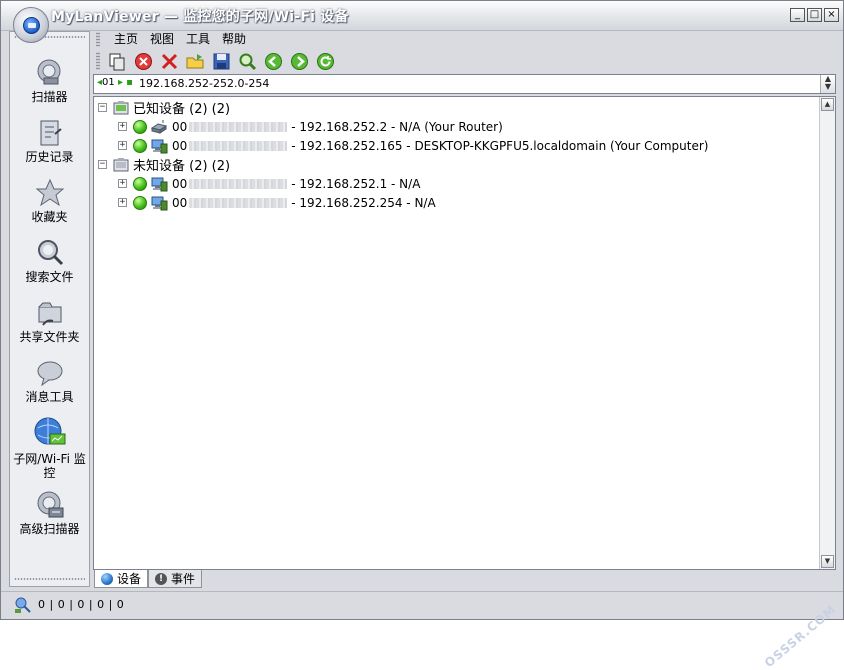 The height and width of the screenshot is (670, 844). Describe the element at coordinates (422, 605) in the screenshot. I see `status-bar: 0 | 0 | 0 | 0 | 0` at that location.